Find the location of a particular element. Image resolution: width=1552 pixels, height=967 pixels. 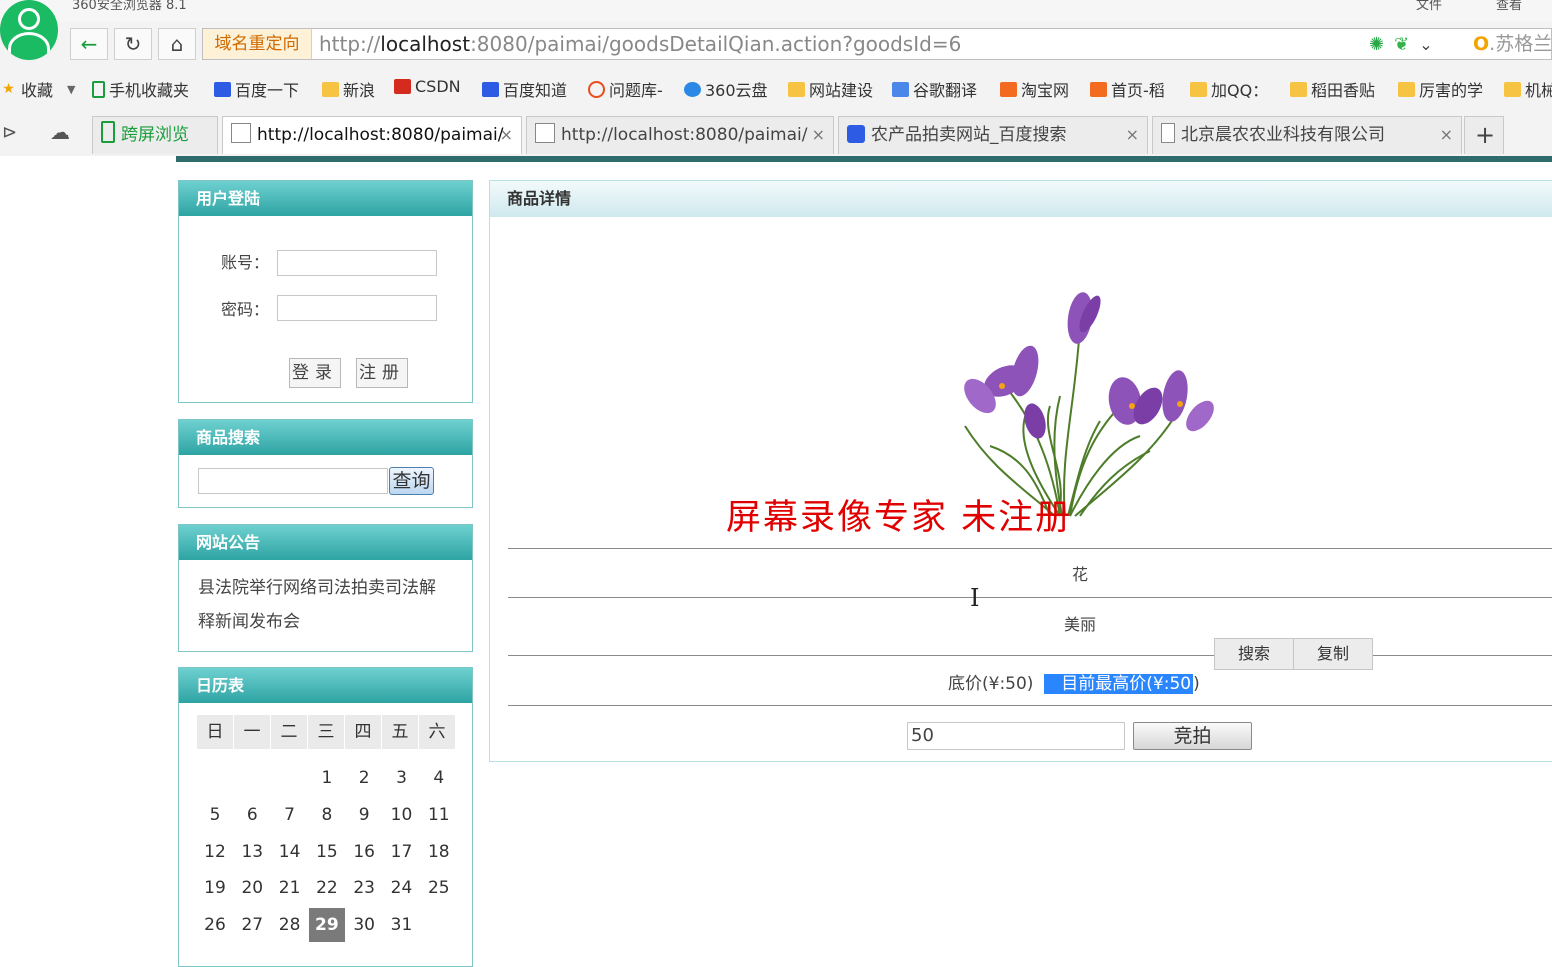

calendar-day: 7 is located at coordinates (290, 815).